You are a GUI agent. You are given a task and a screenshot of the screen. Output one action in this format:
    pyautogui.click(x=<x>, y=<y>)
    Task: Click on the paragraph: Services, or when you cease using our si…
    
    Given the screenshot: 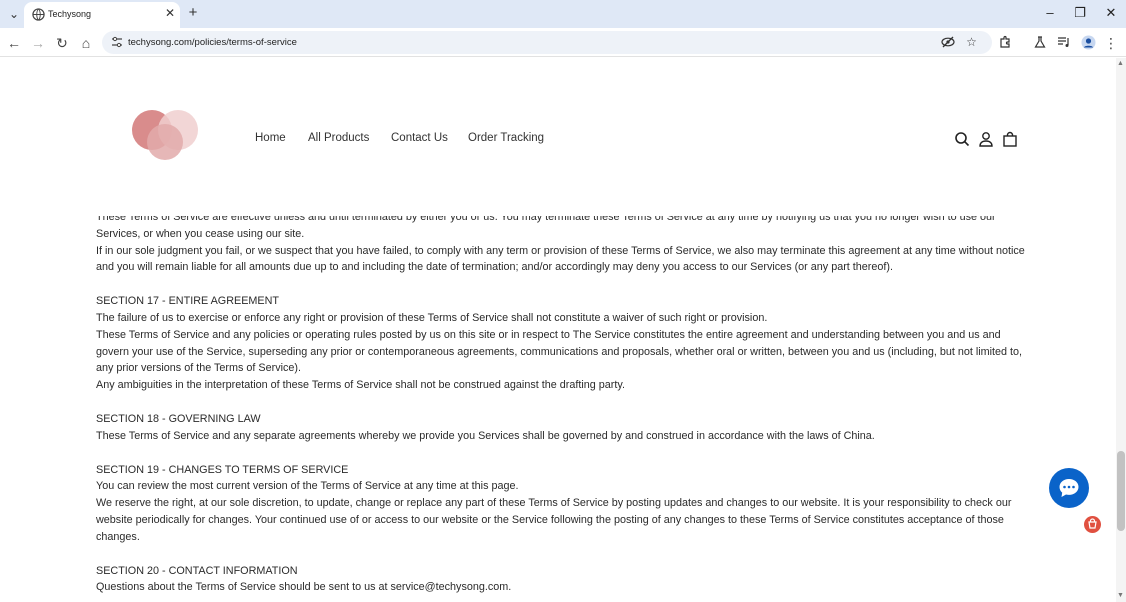 What is the action you would take?
    pyautogui.click(x=200, y=233)
    